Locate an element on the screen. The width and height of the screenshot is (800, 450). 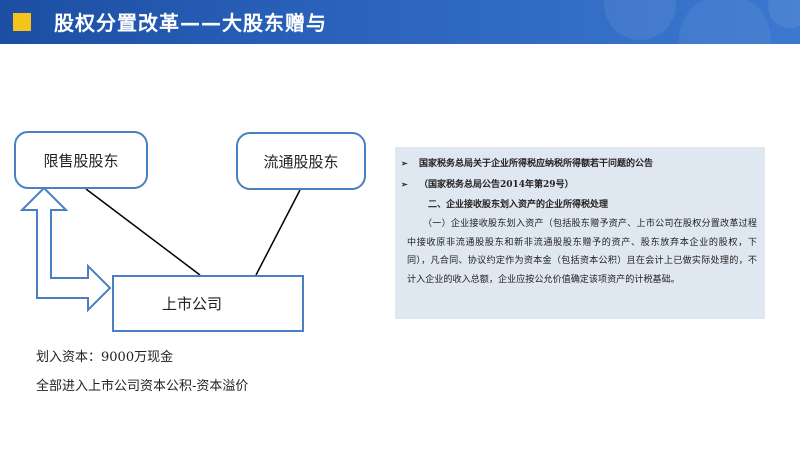
restricted-shareholder-box: 限售股股东 is located at coordinates (81, 160).